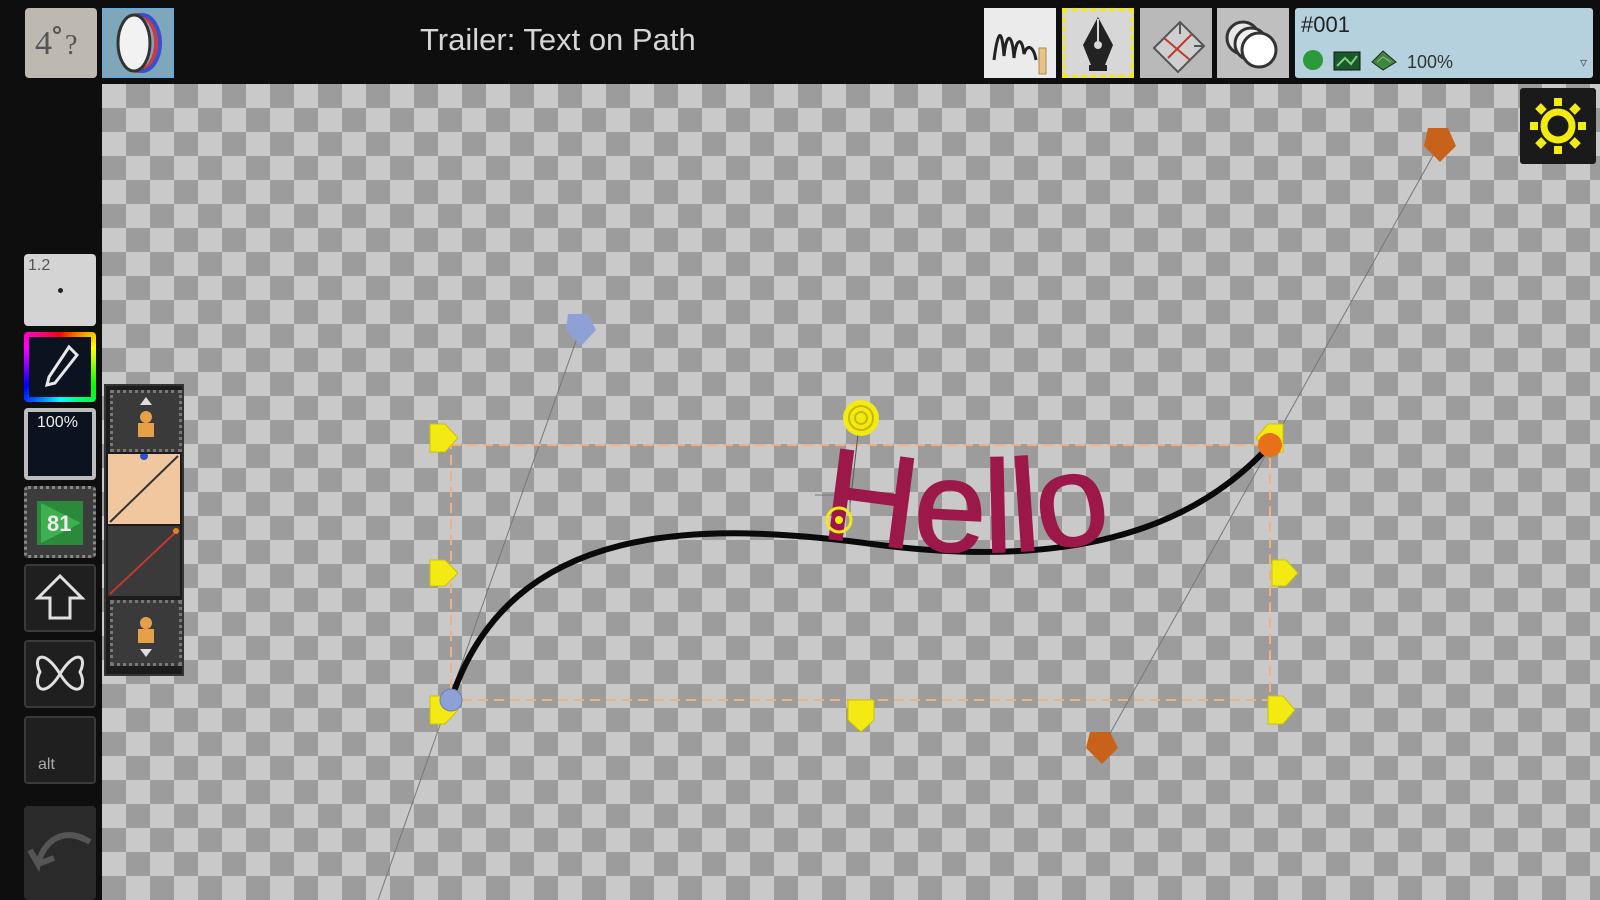 The height and width of the screenshot is (900, 1600). Describe the element at coordinates (146, 417) in the screenshot. I see `person-up-icon` at that location.